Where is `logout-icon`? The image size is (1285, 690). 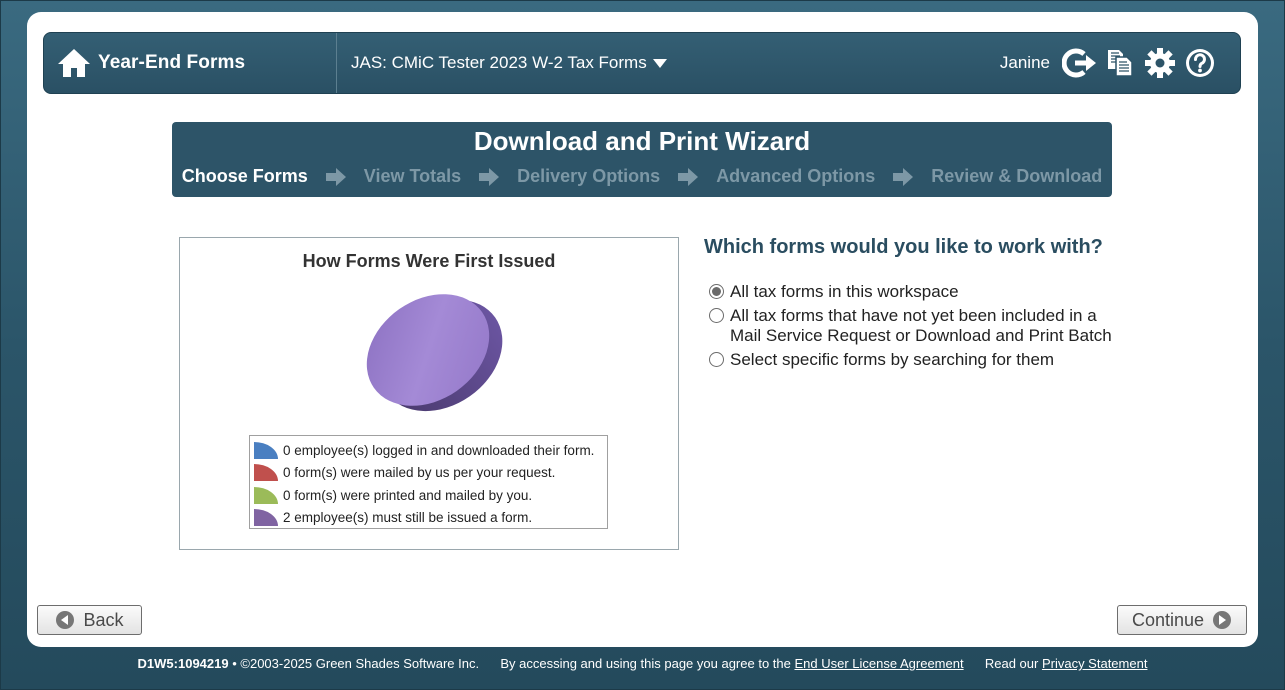 logout-icon is located at coordinates (1080, 63).